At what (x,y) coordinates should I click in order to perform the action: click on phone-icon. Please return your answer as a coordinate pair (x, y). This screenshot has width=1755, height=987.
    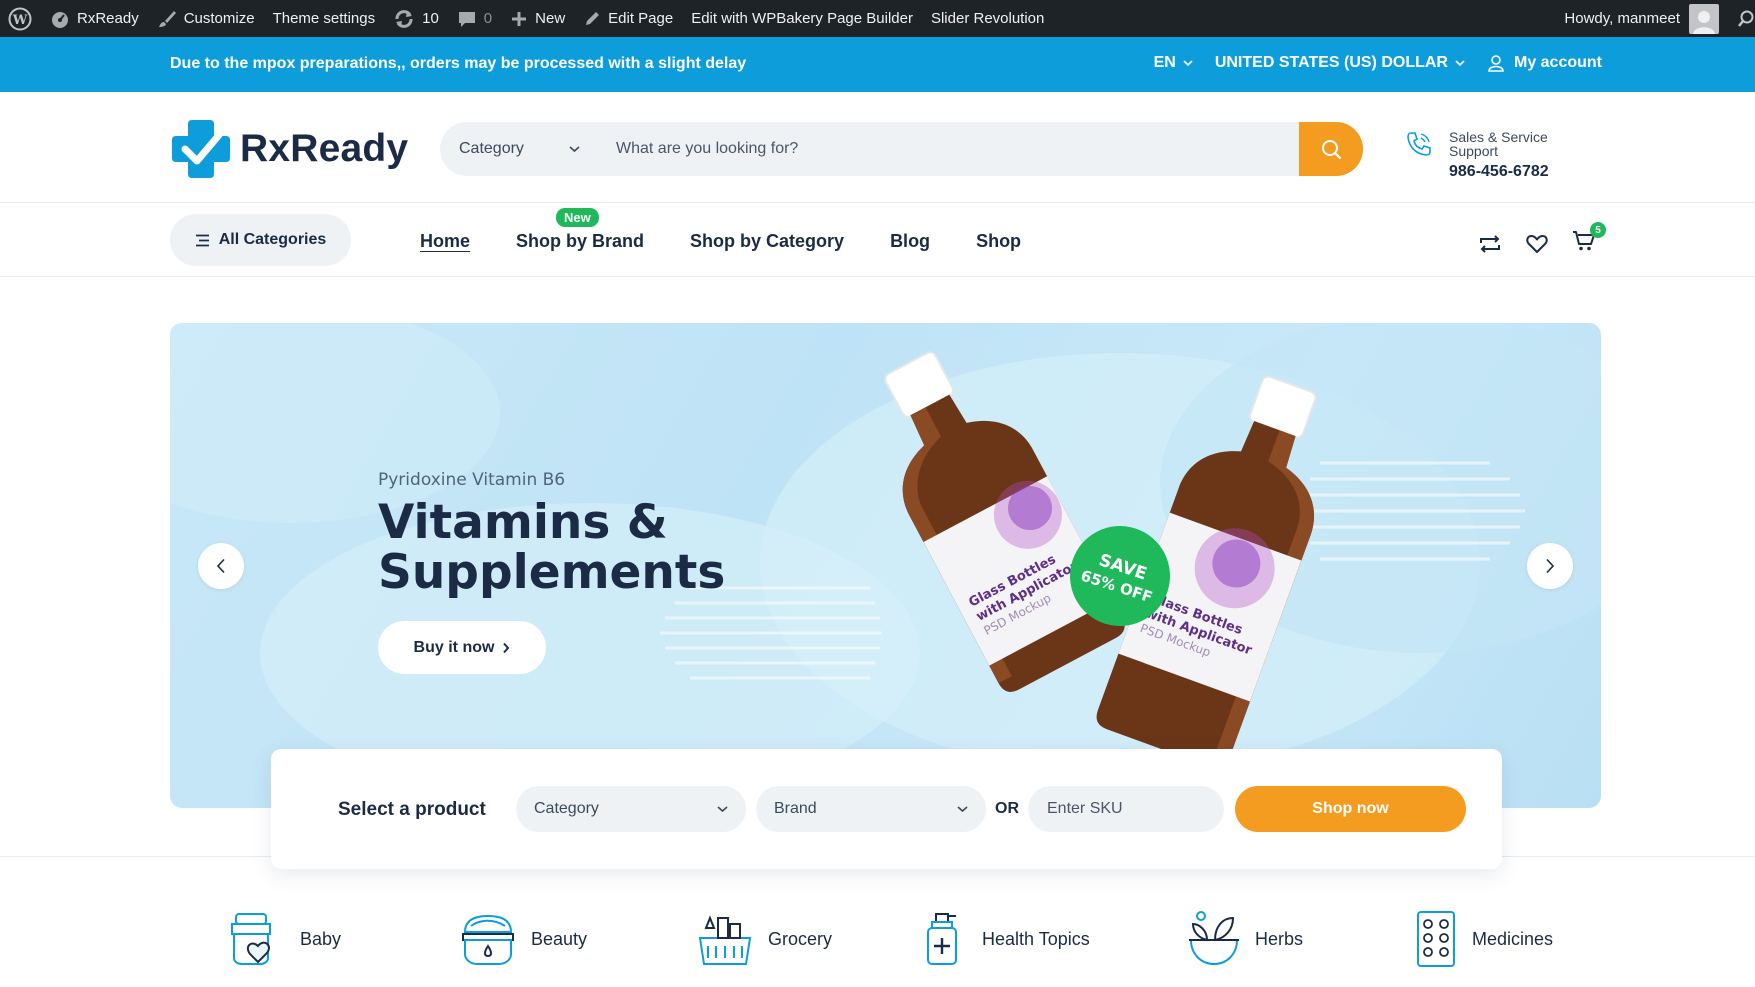
    Looking at the image, I should click on (1419, 144).